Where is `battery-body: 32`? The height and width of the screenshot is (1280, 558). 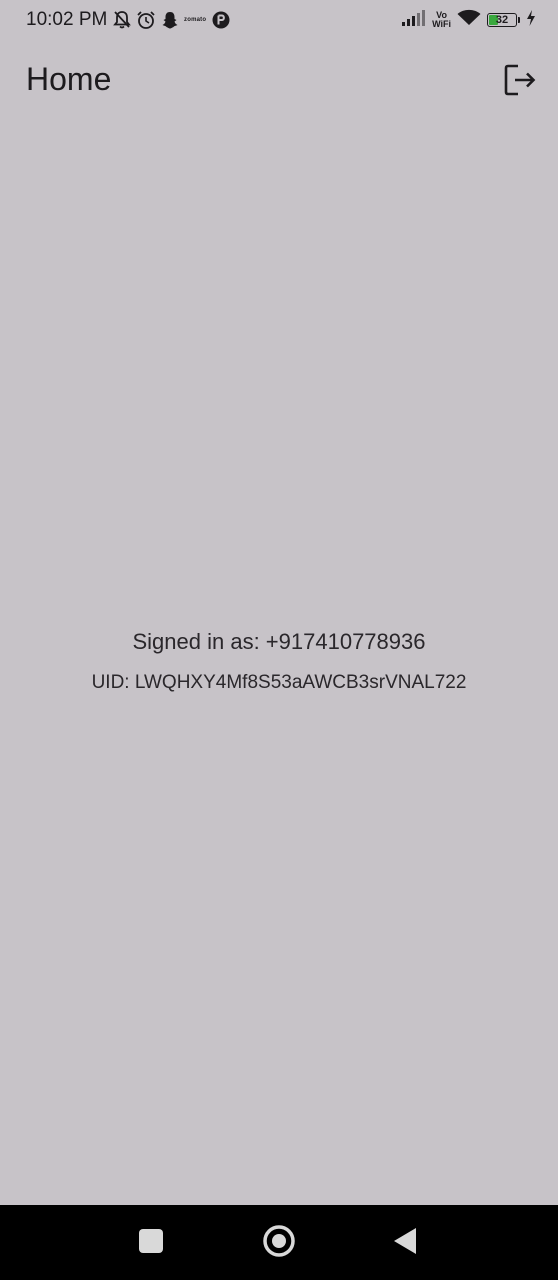 battery-body: 32 is located at coordinates (502, 20).